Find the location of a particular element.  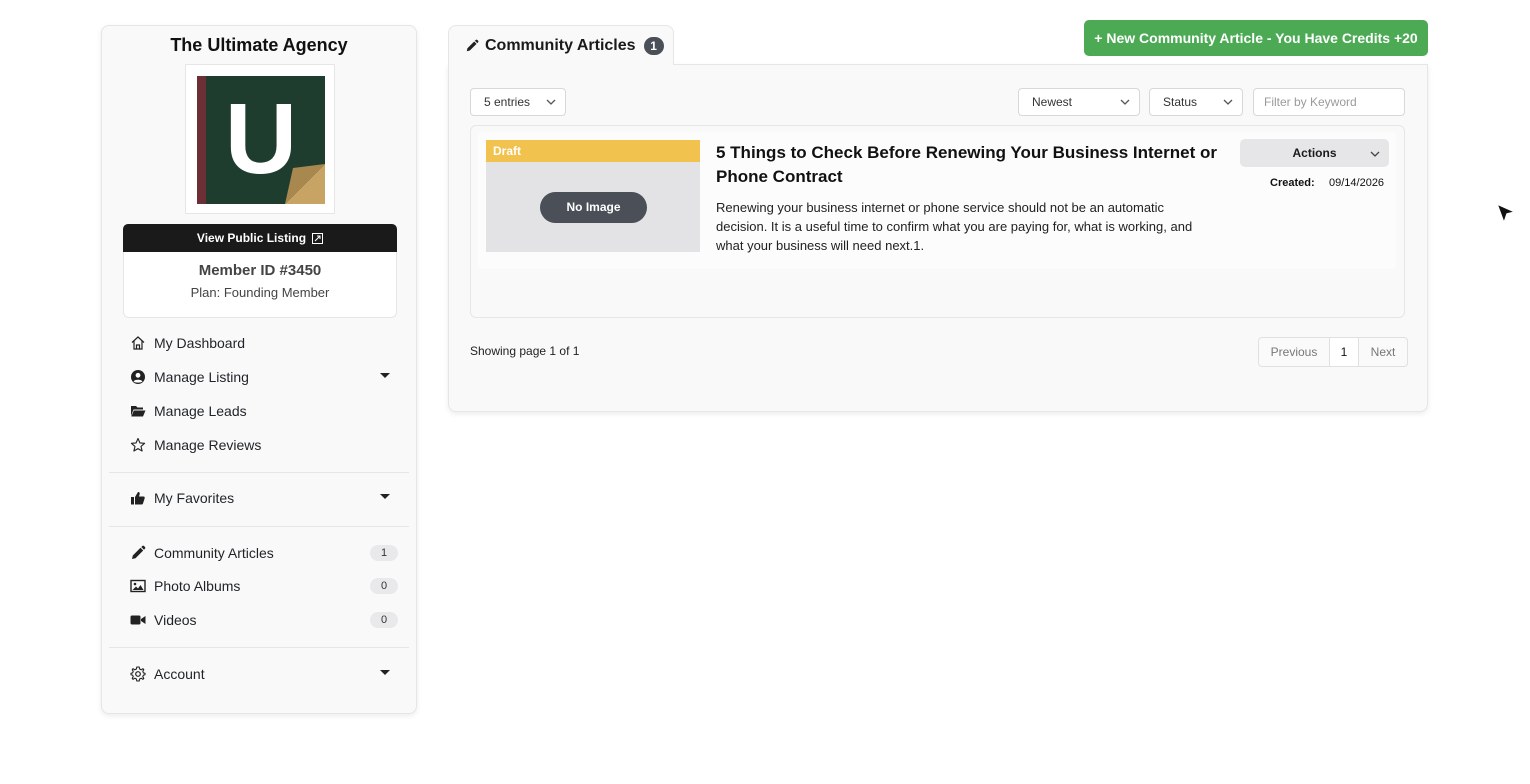

member-plan: Plan: Founding Member is located at coordinates (260, 292).